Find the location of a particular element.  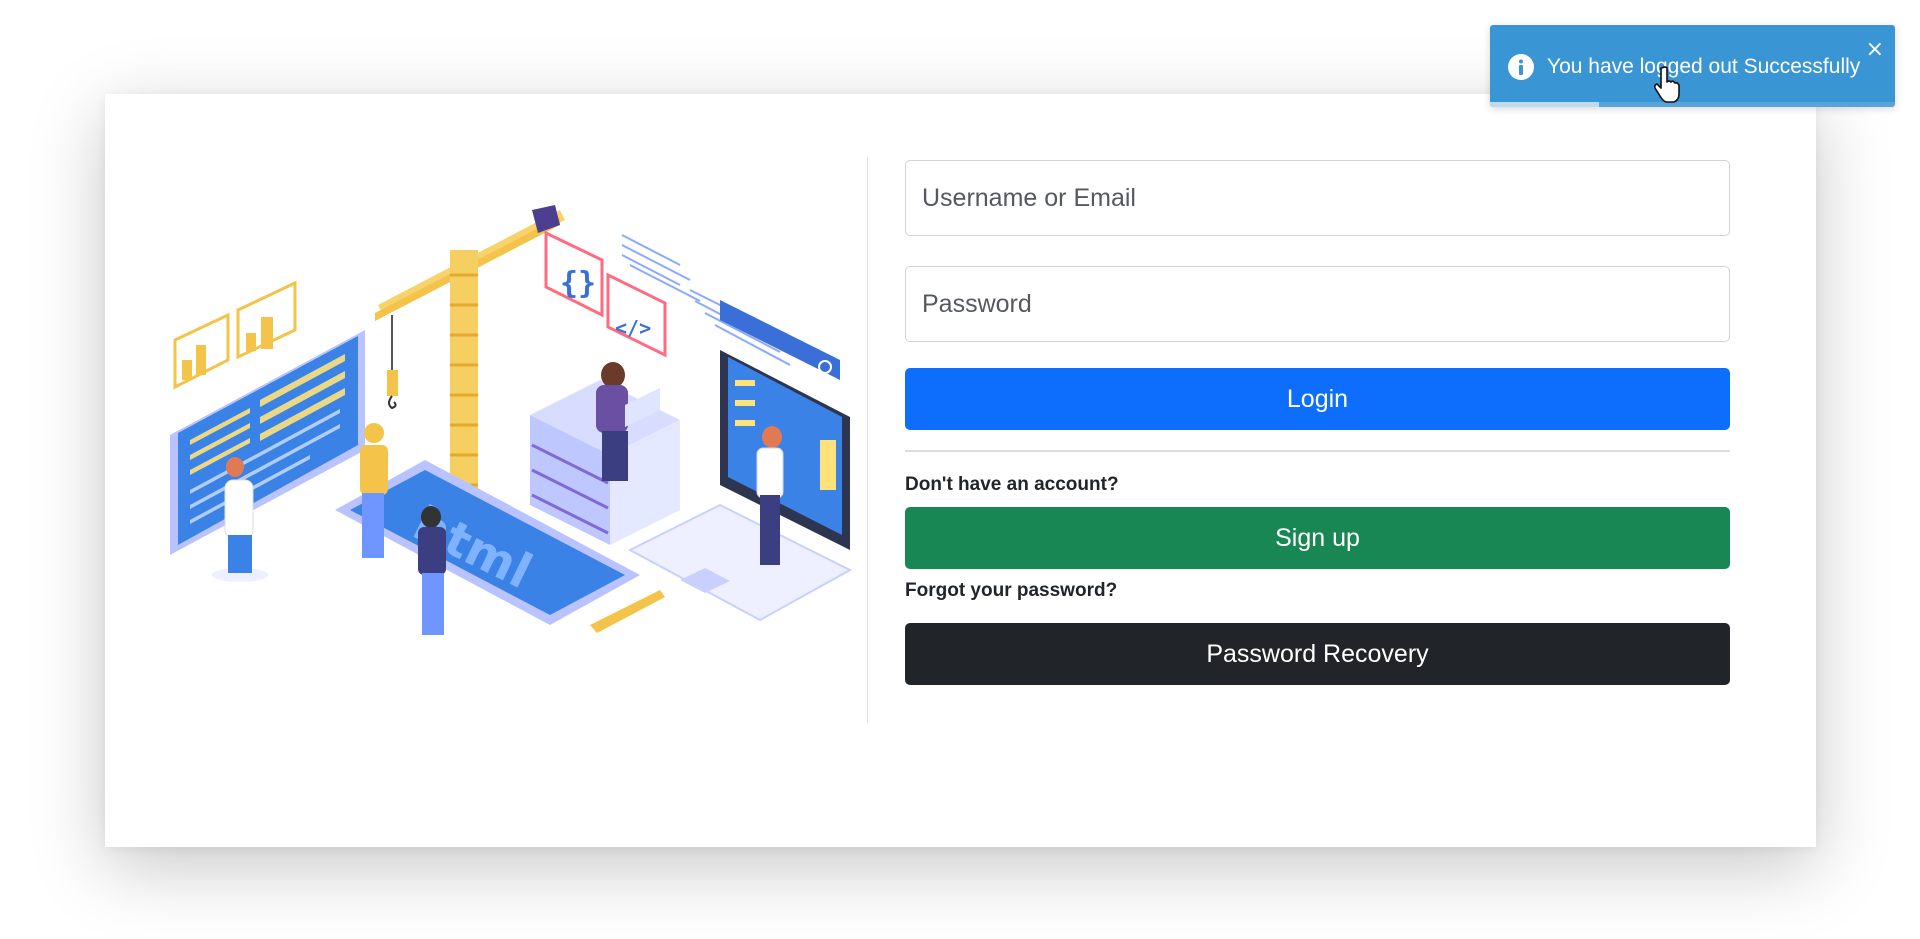

close-icon: × is located at coordinates (1875, 50).